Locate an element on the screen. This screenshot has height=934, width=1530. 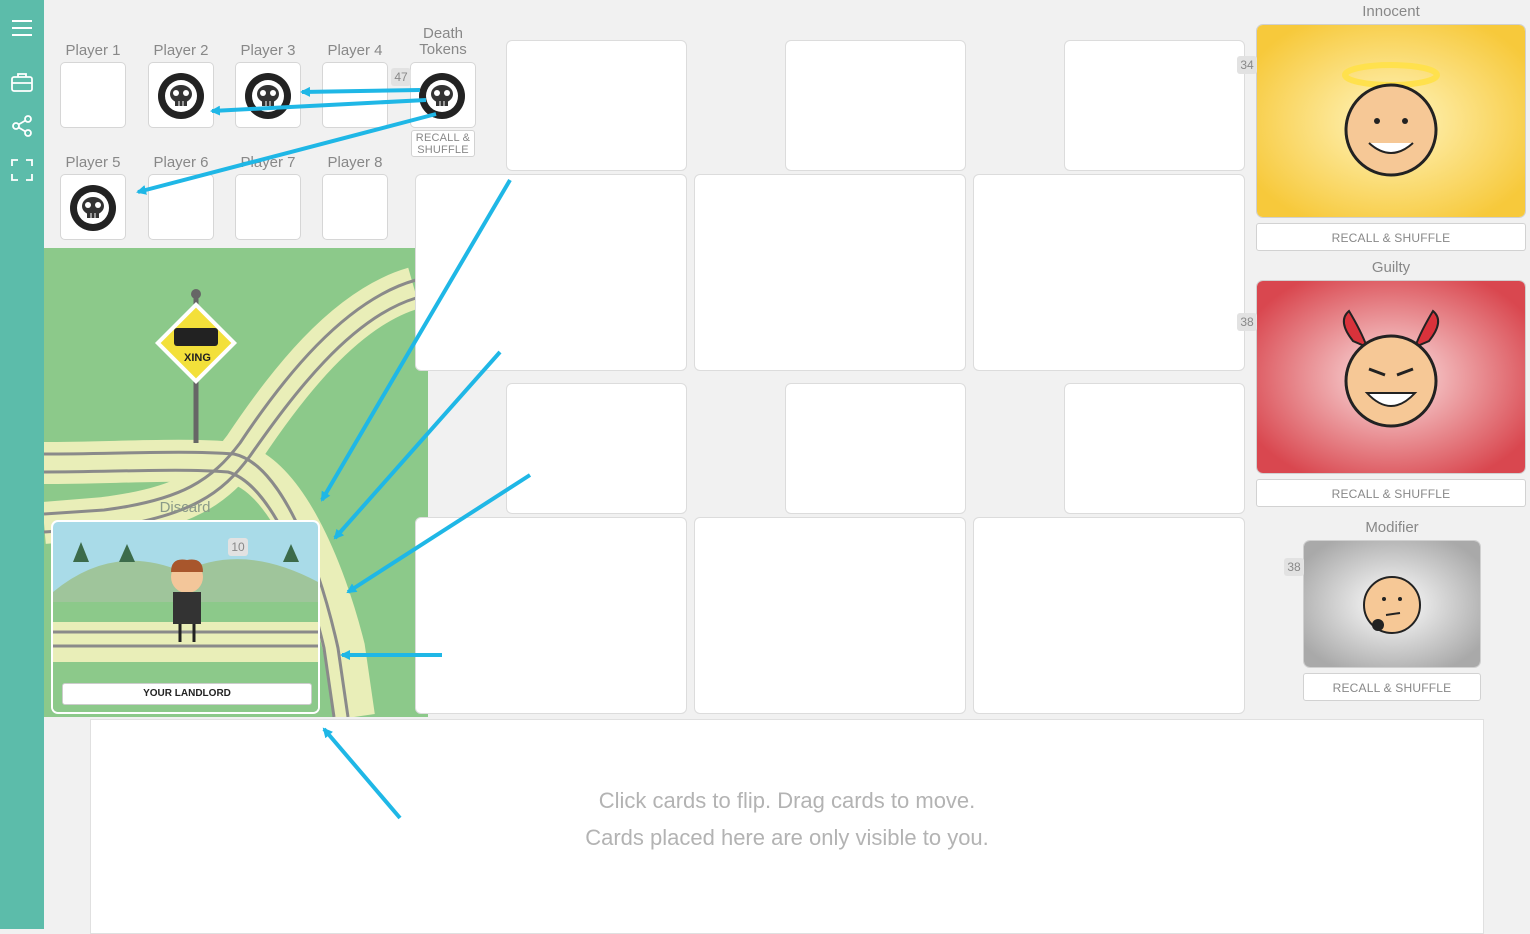
death-tokens-label: Death Tokens is located at coordinates (443, 42).